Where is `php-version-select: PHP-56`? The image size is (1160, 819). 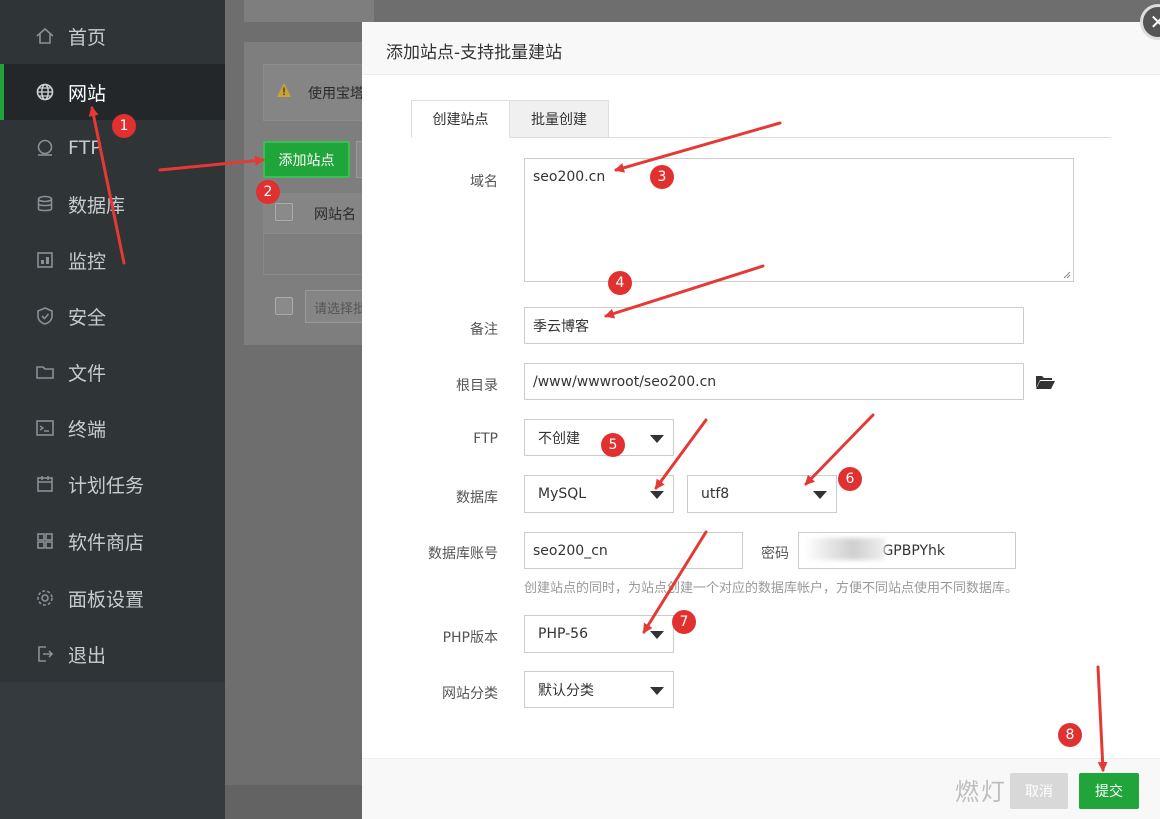 php-version-select: PHP-56 is located at coordinates (599, 634).